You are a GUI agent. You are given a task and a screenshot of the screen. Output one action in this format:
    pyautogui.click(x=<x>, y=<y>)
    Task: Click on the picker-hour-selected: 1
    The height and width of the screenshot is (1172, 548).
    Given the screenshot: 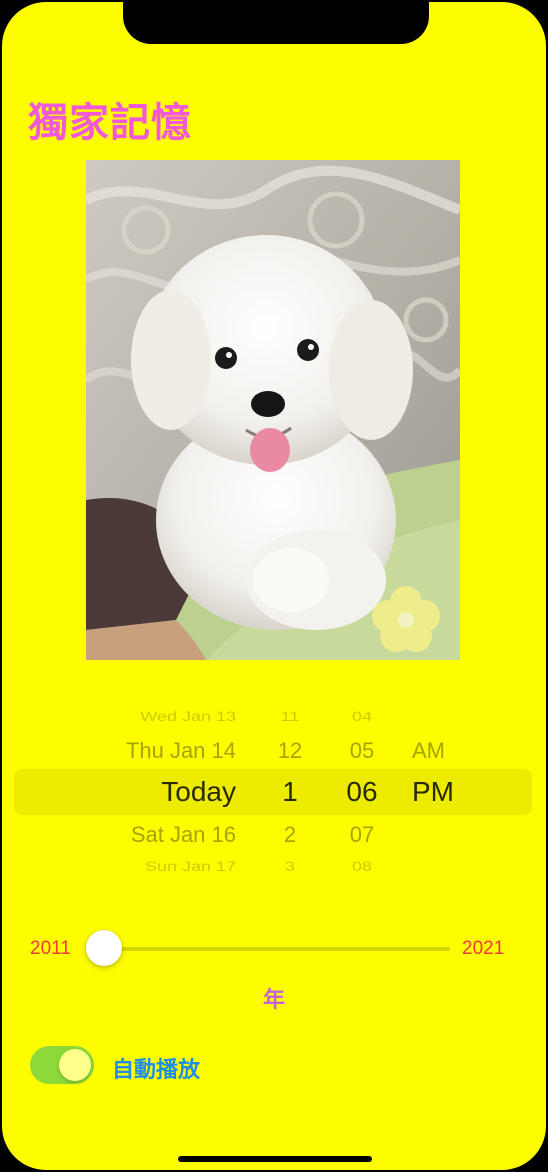 What is the action you would take?
    pyautogui.click(x=290, y=792)
    